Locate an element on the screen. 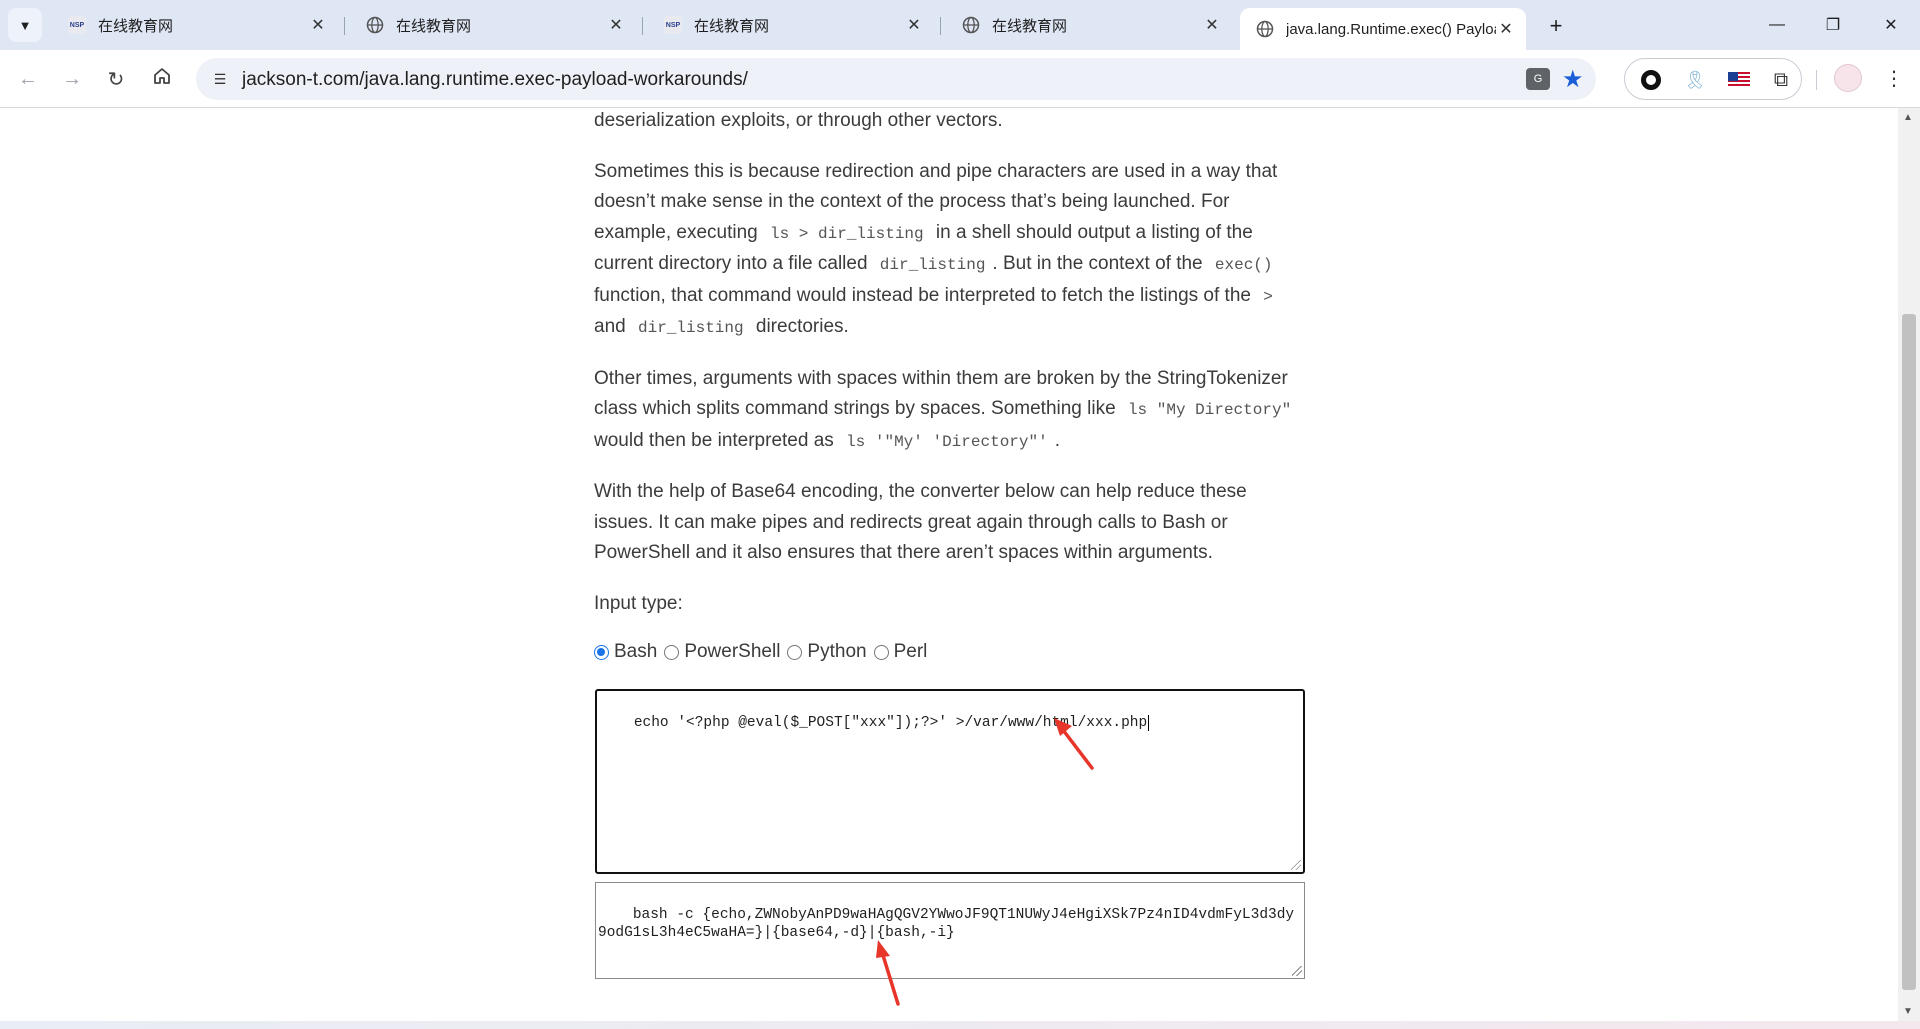 This screenshot has width=1920, height=1029. tab-1: NSP 在线教育网 ✕ is located at coordinates (195, 25).